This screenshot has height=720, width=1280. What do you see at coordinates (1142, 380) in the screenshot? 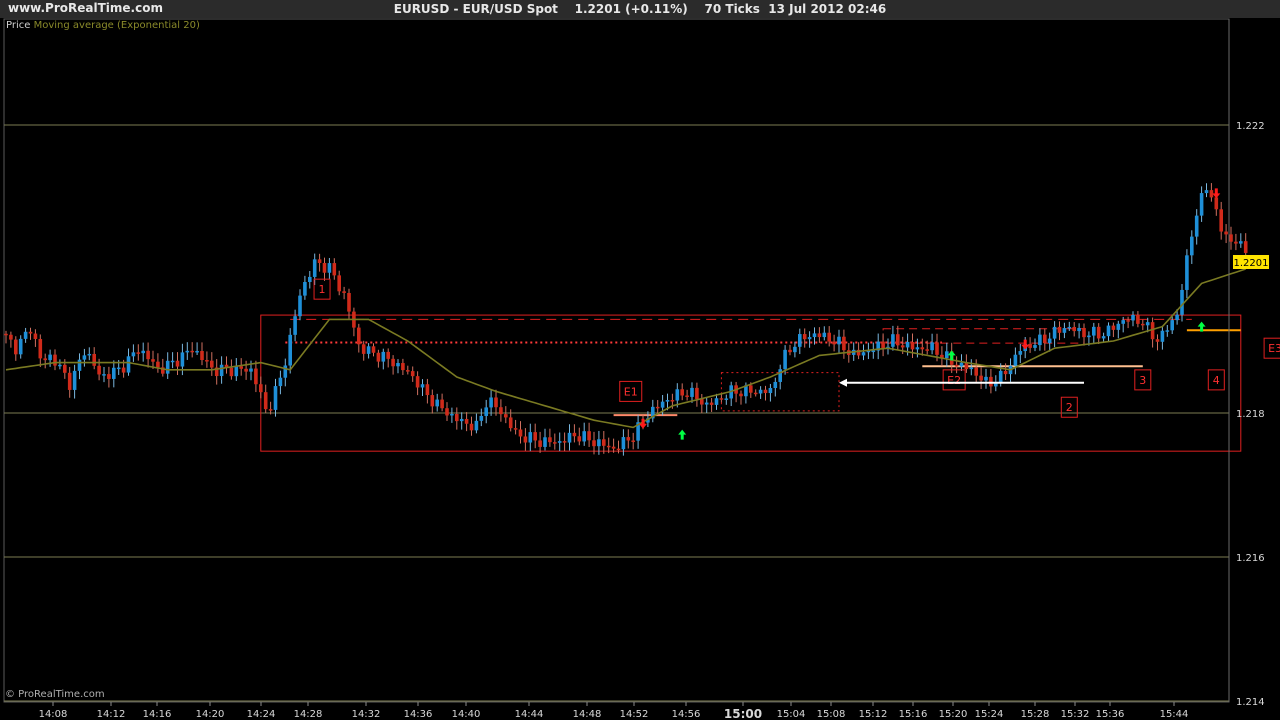
I see `label-text: 3` at bounding box center [1142, 380].